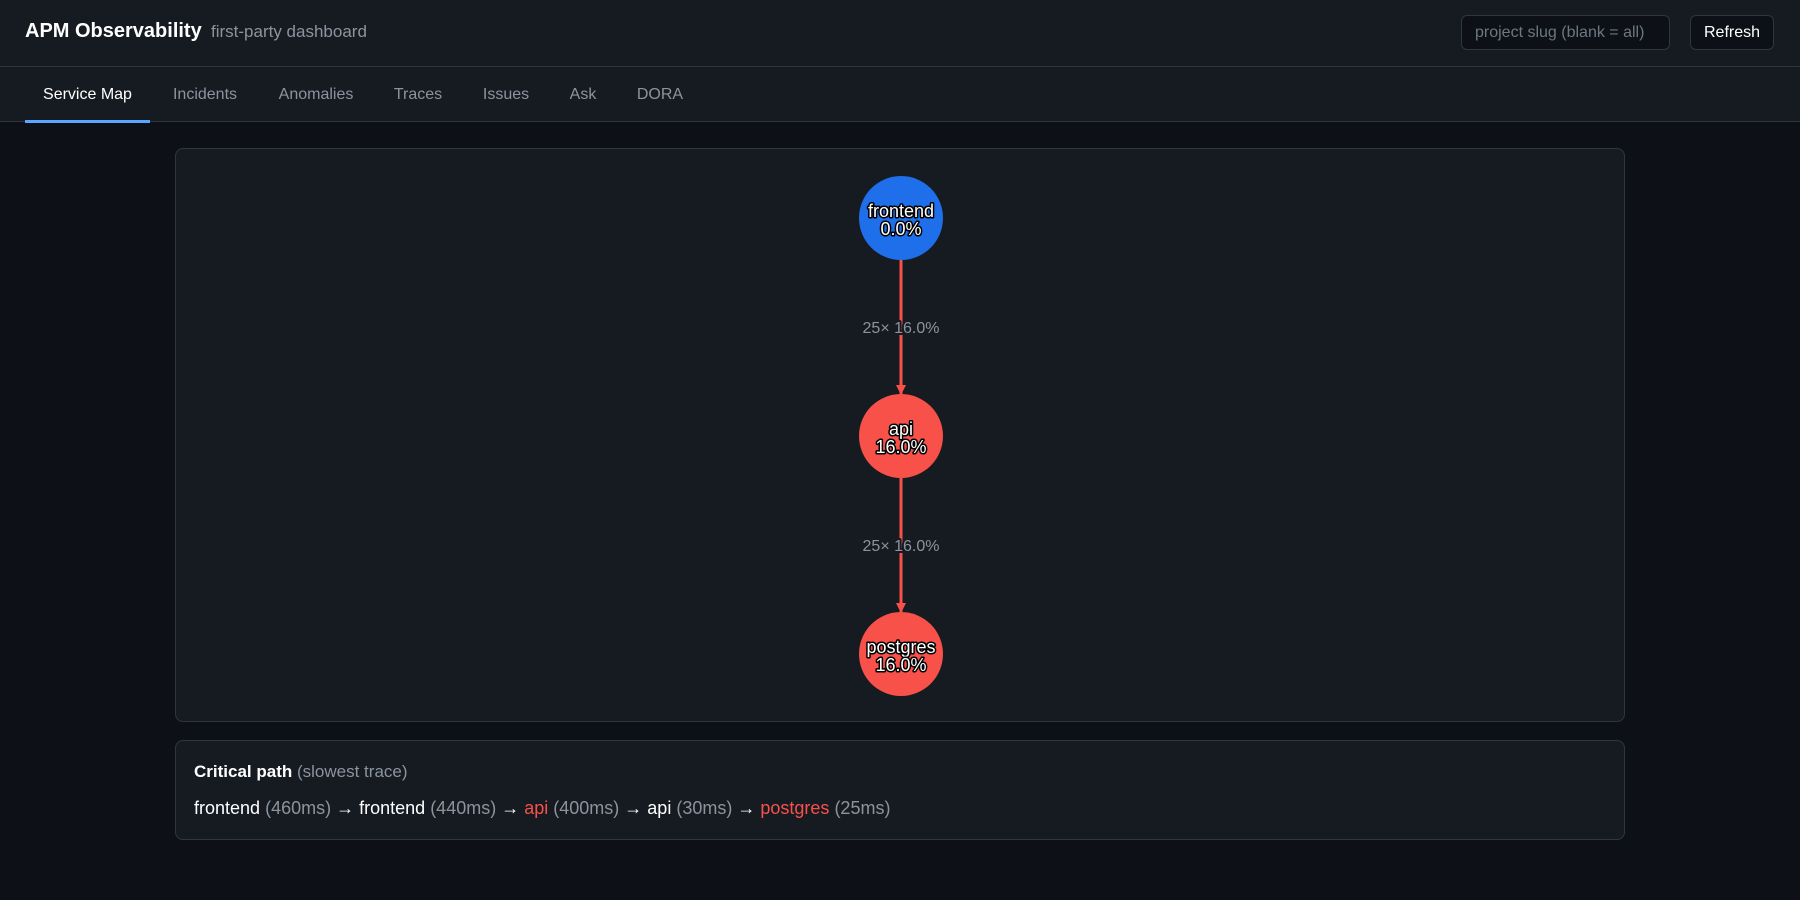  I want to click on tab-issues: Issues, so click(506, 94).